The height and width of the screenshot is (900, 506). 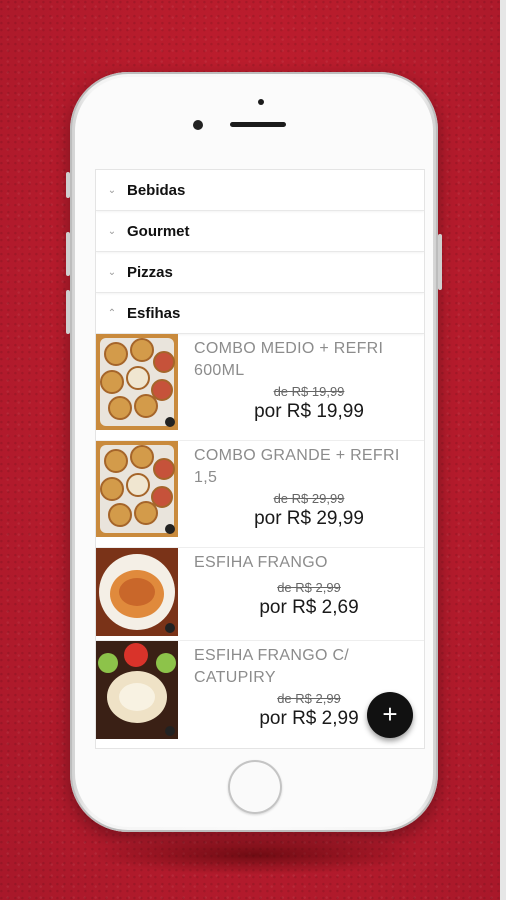 What do you see at coordinates (261, 102) in the screenshot?
I see `proximity-sensor` at bounding box center [261, 102].